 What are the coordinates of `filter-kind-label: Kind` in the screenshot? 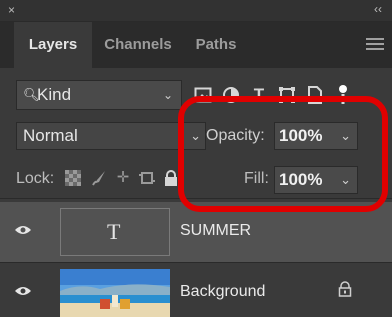 It's located at (54, 94).